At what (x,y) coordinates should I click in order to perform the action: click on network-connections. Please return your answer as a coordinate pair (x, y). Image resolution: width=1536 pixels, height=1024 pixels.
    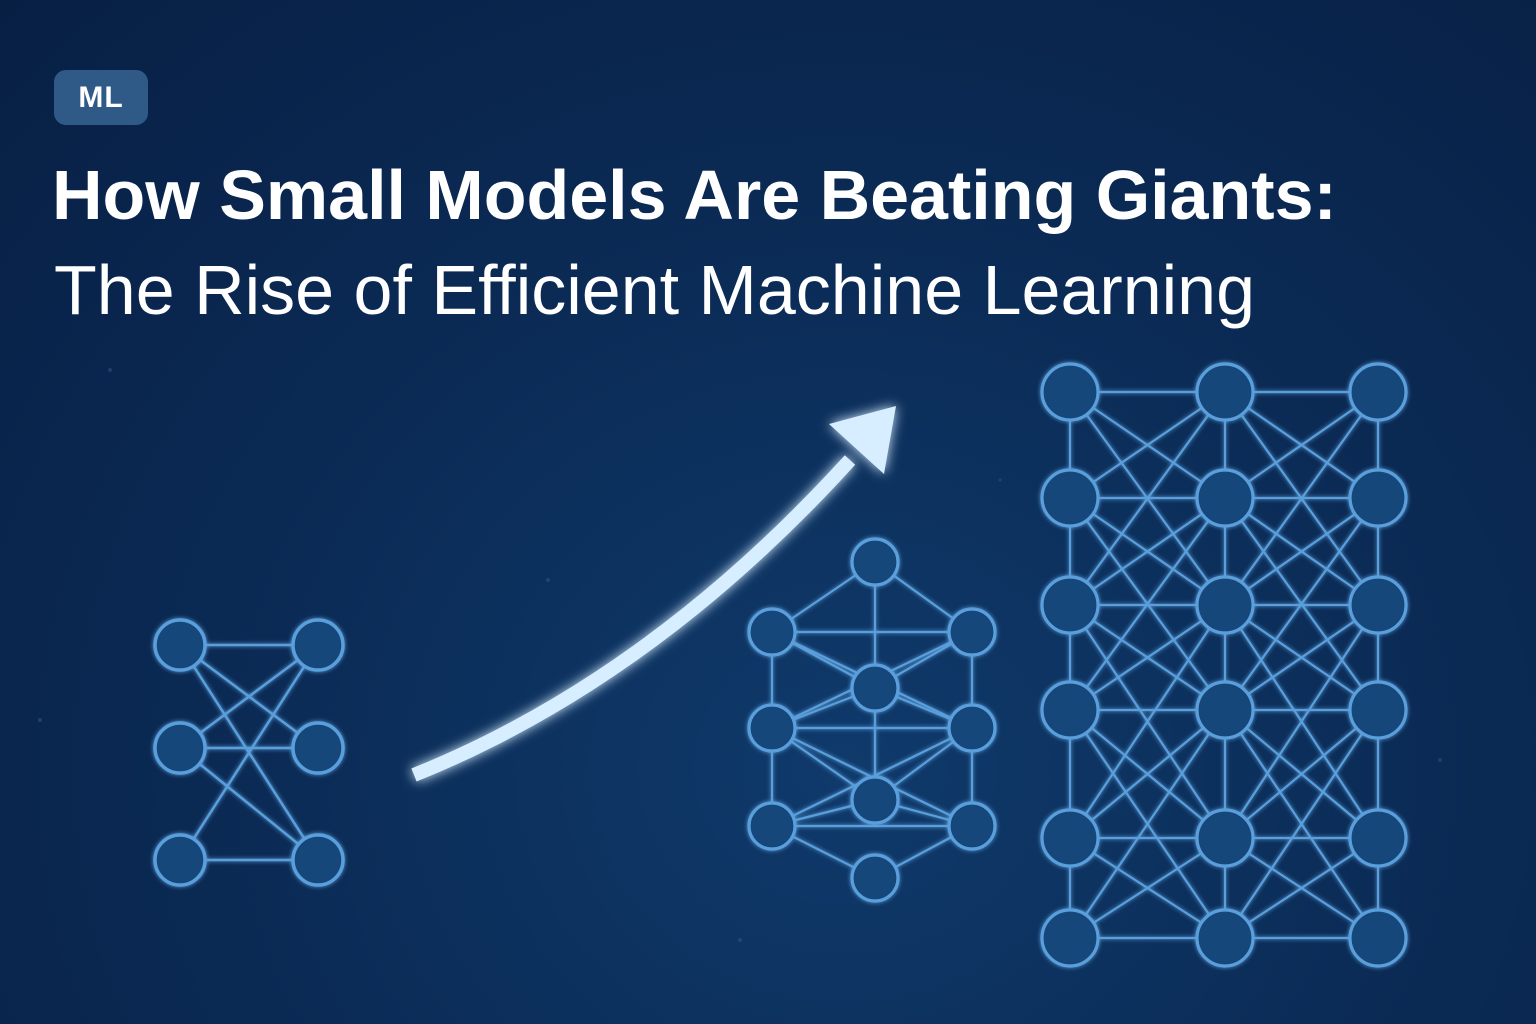
    Looking at the image, I should click on (872, 720).